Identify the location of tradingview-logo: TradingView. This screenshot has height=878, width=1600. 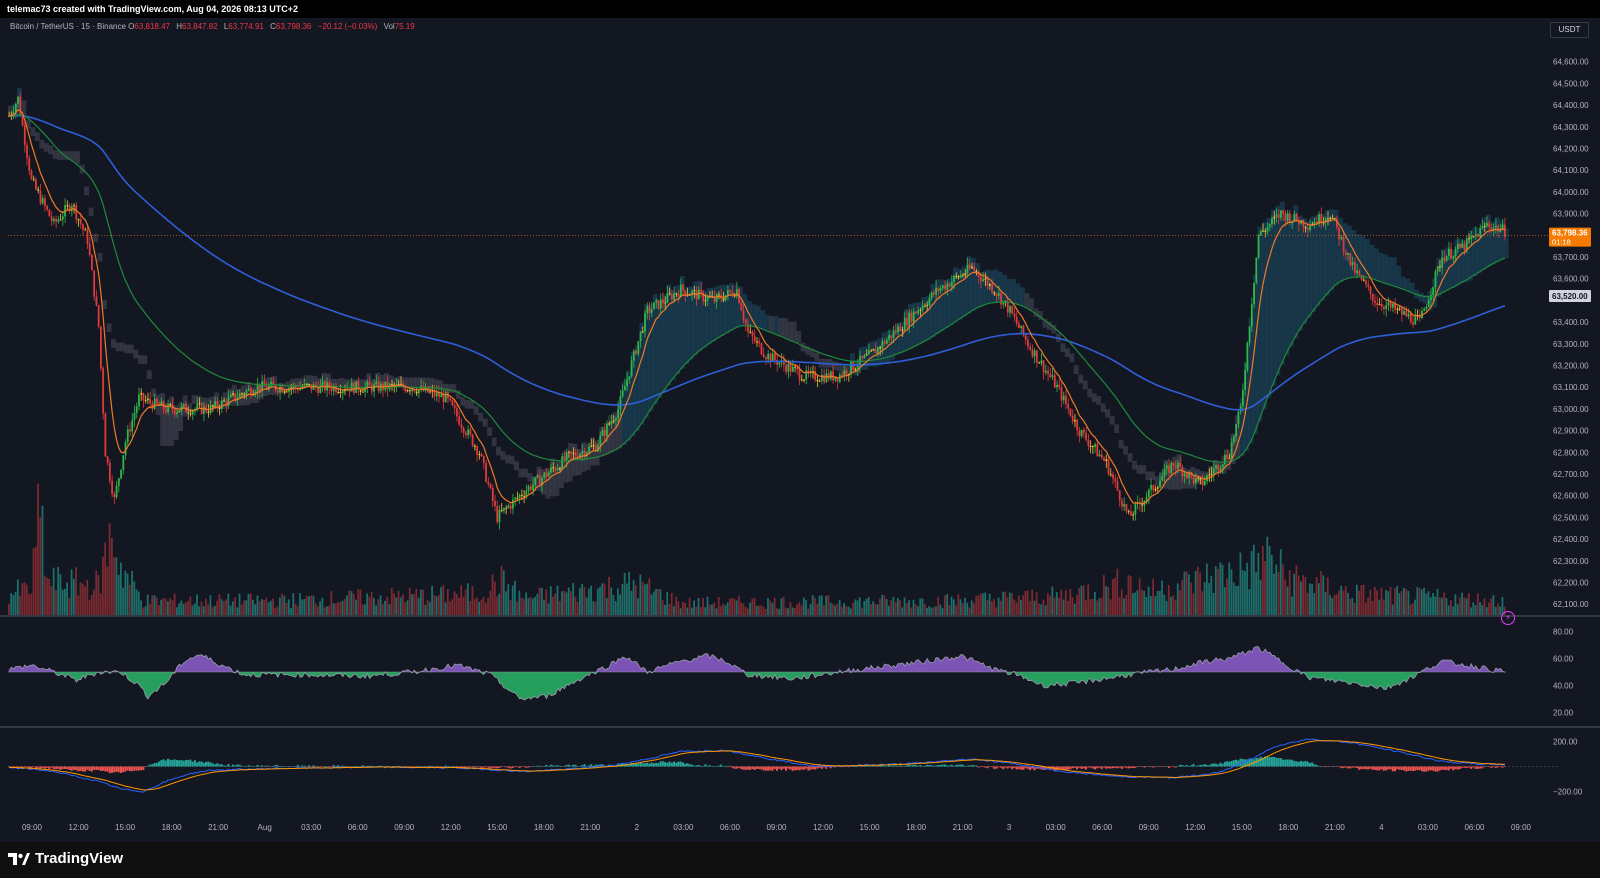
(65, 858).